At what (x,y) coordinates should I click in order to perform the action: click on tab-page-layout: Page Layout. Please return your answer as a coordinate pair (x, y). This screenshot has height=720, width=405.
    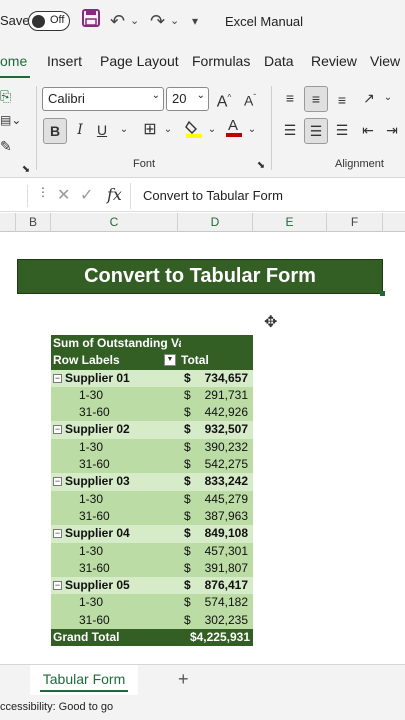
    Looking at the image, I should click on (139, 61).